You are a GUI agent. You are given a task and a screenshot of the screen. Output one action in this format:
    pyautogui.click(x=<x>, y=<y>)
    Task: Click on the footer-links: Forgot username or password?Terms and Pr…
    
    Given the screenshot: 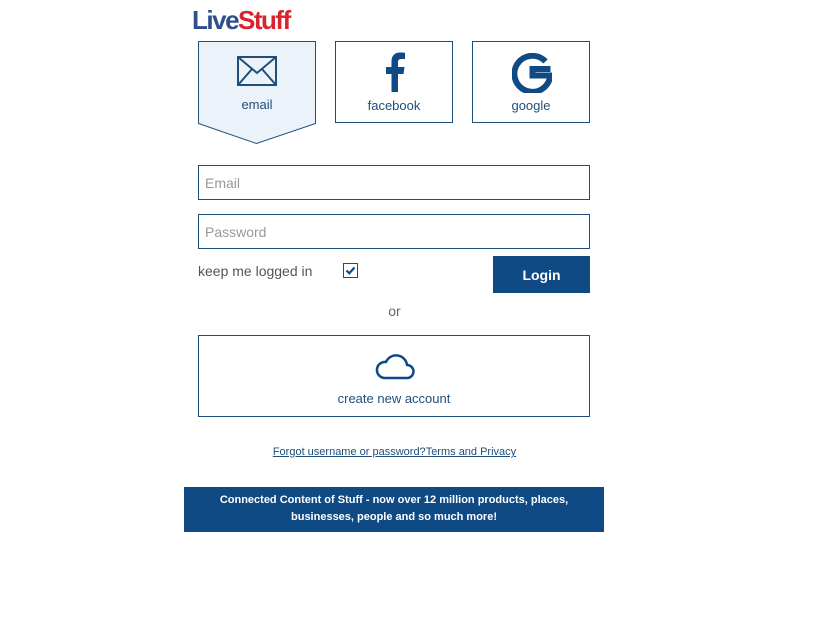 What is the action you would take?
    pyautogui.click(x=394, y=452)
    